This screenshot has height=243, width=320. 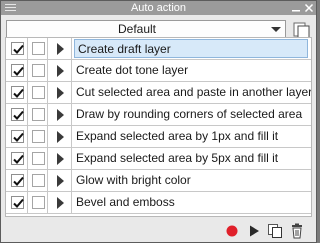 I want to click on panel-title-bar: Auto action, so click(x=158, y=8).